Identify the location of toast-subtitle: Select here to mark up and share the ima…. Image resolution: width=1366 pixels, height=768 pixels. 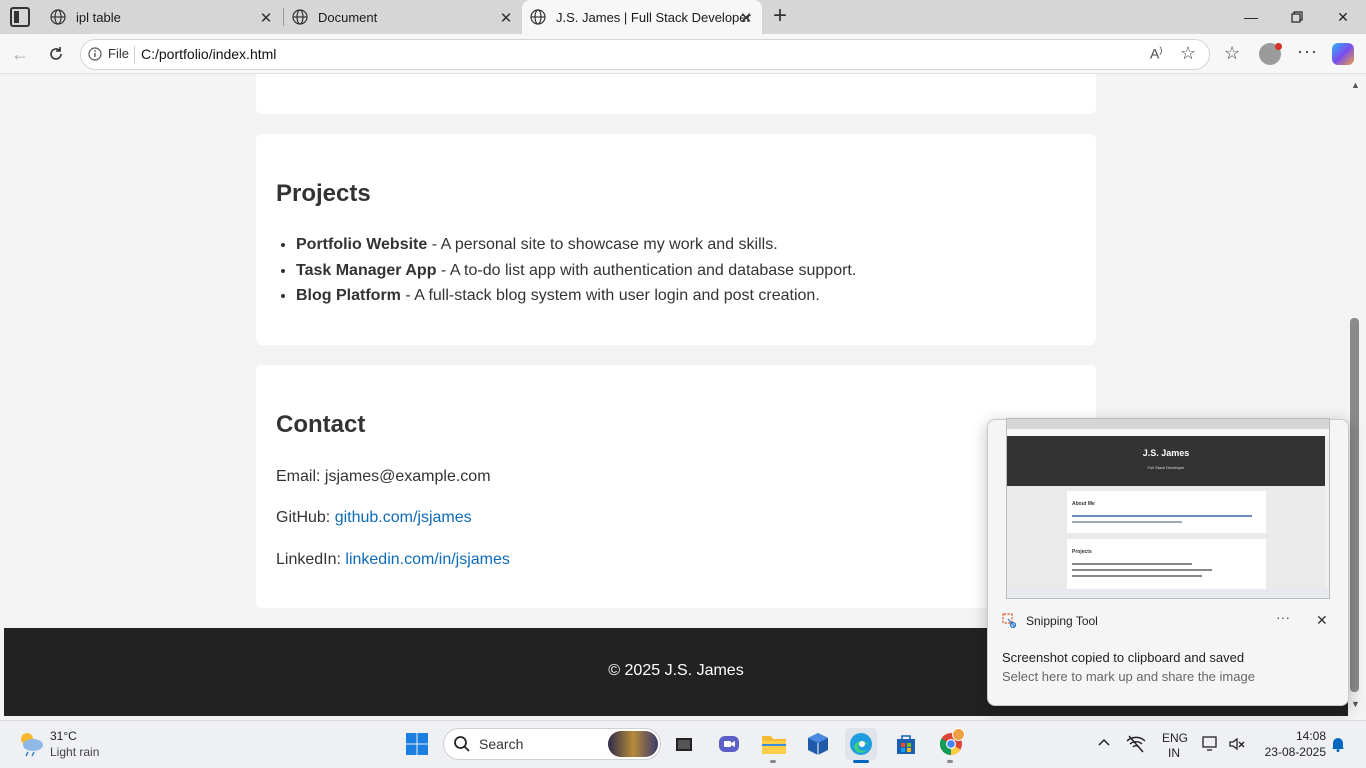
(1128, 676).